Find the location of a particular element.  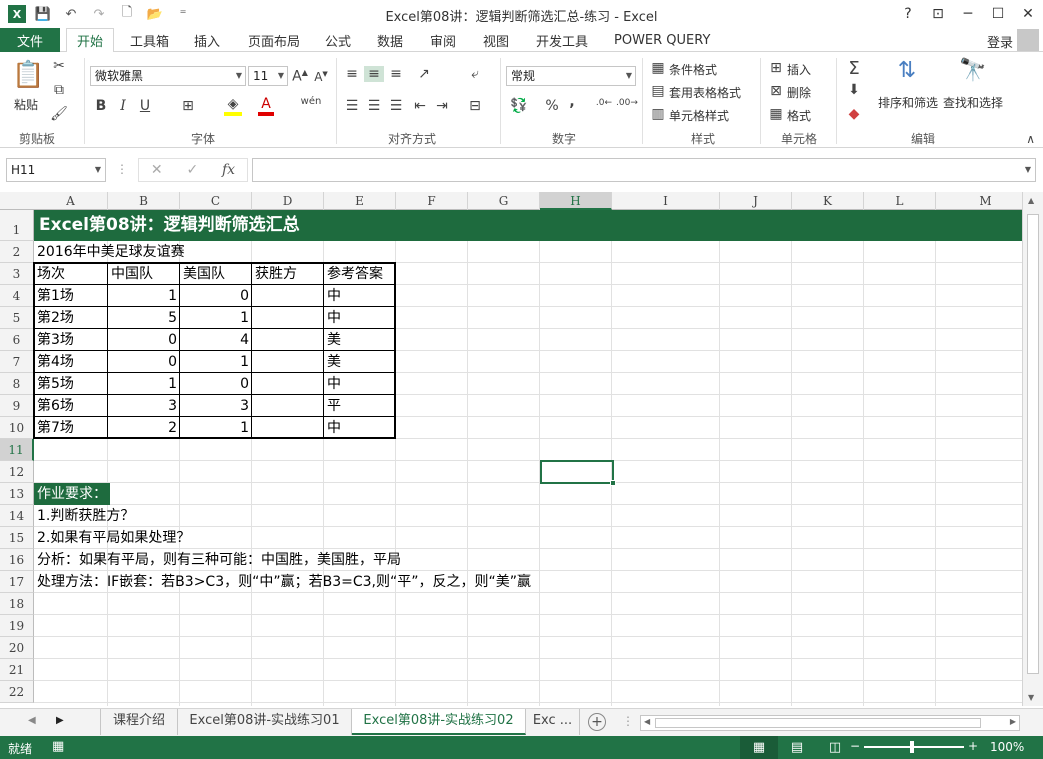

sheet-tab-intro: 课程介绍 is located at coordinates (139, 722).